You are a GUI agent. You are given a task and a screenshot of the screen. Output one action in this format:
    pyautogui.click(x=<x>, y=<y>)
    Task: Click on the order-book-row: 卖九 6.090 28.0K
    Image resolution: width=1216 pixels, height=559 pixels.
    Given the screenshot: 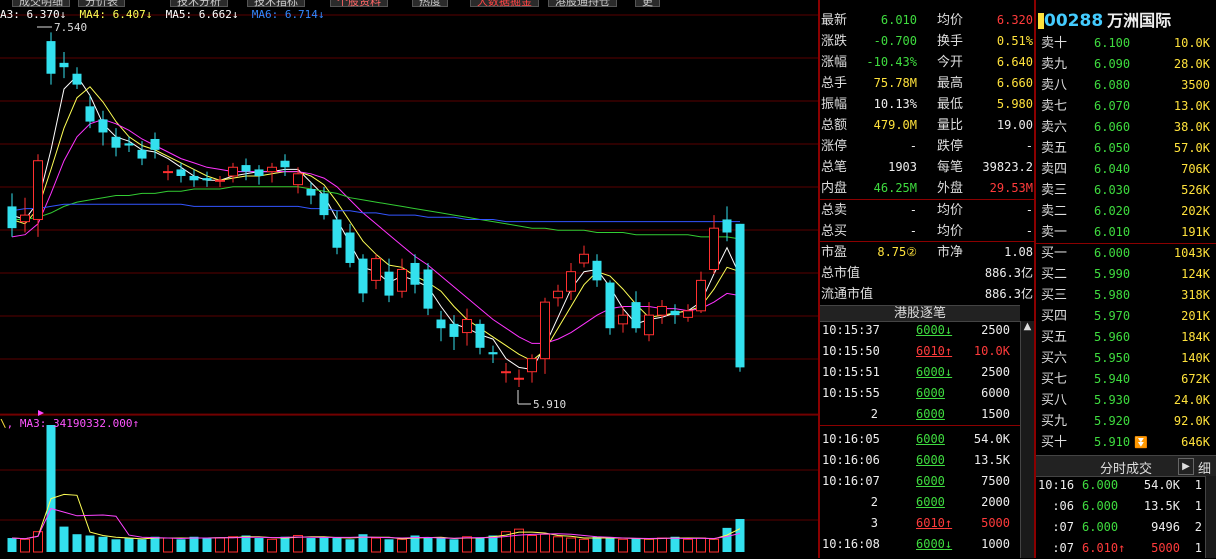 What is the action you would take?
    pyautogui.click(x=1126, y=64)
    